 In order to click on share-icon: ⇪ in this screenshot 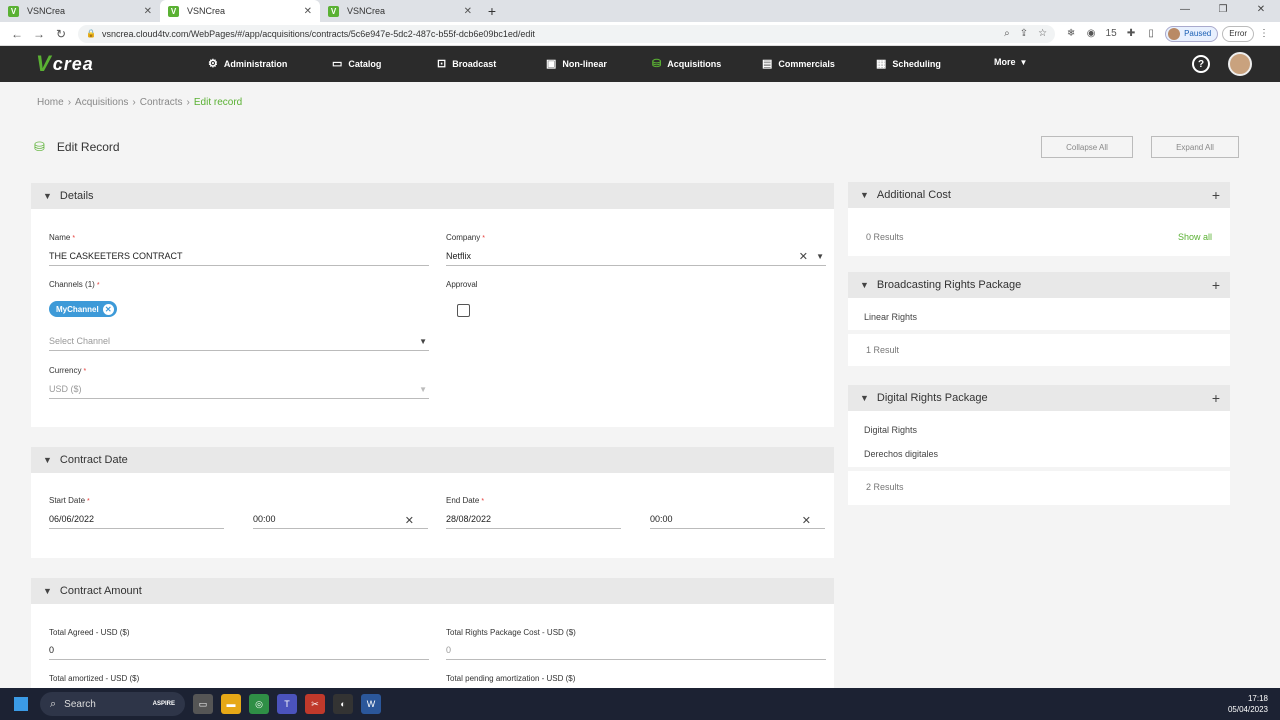, I will do `click(1024, 33)`.